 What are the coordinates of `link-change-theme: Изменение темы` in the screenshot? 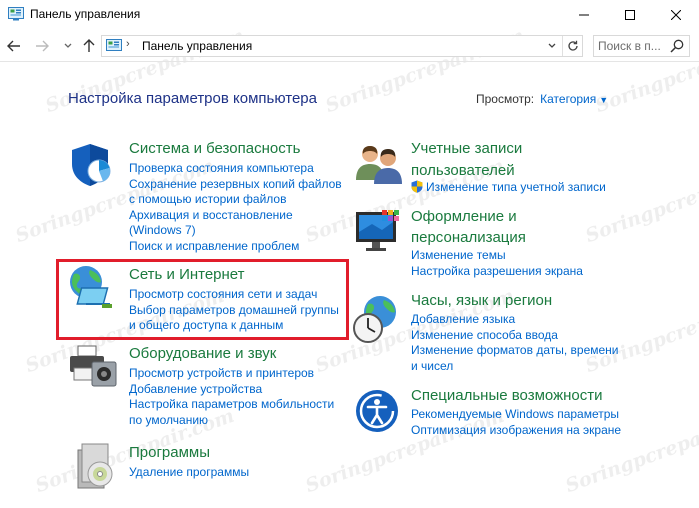 It's located at (497, 256).